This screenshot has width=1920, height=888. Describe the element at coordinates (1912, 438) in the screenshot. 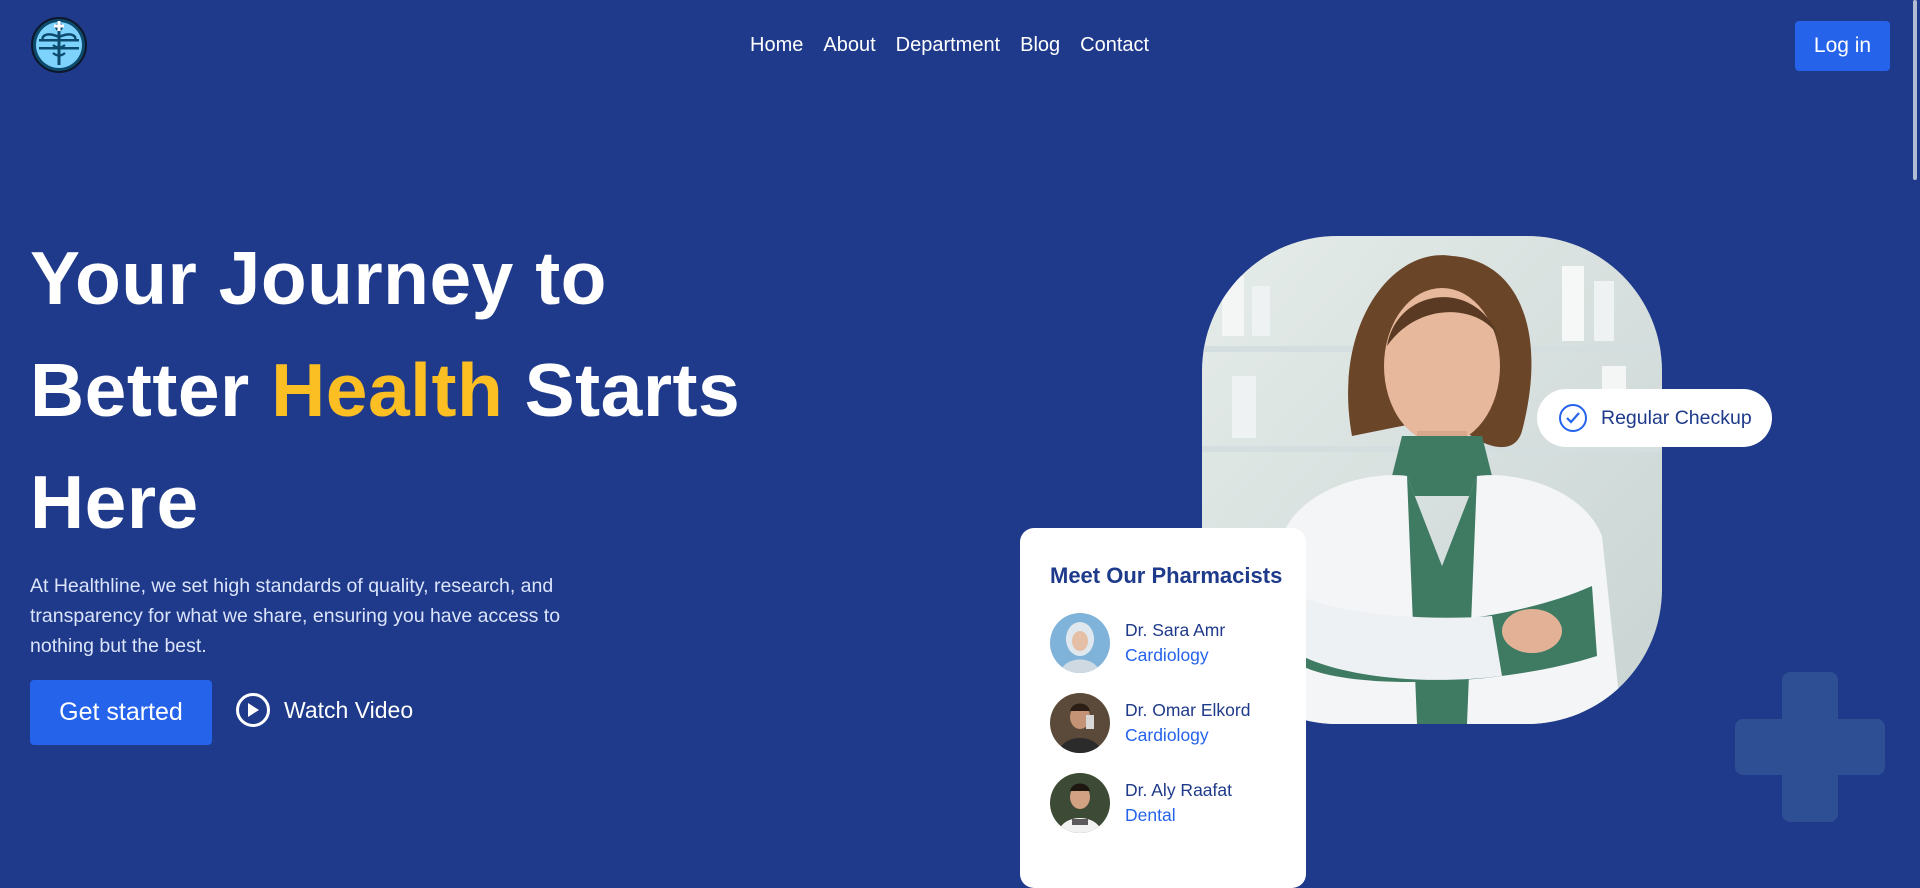

I see `page-scrollbar` at that location.